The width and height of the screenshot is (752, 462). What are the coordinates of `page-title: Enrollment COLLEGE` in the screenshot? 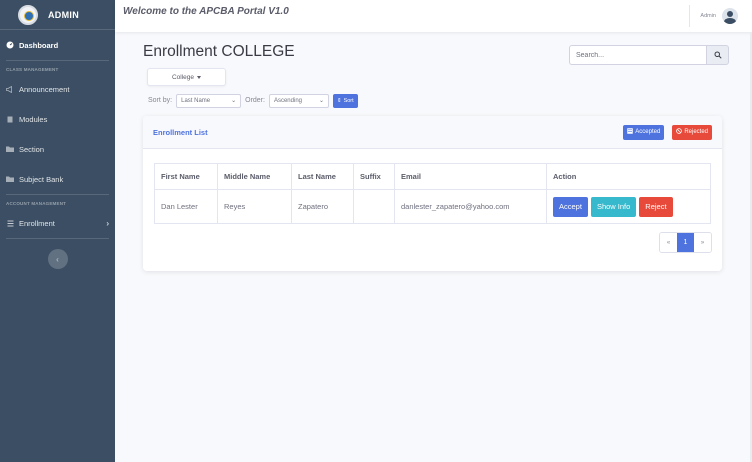 It's located at (219, 51).